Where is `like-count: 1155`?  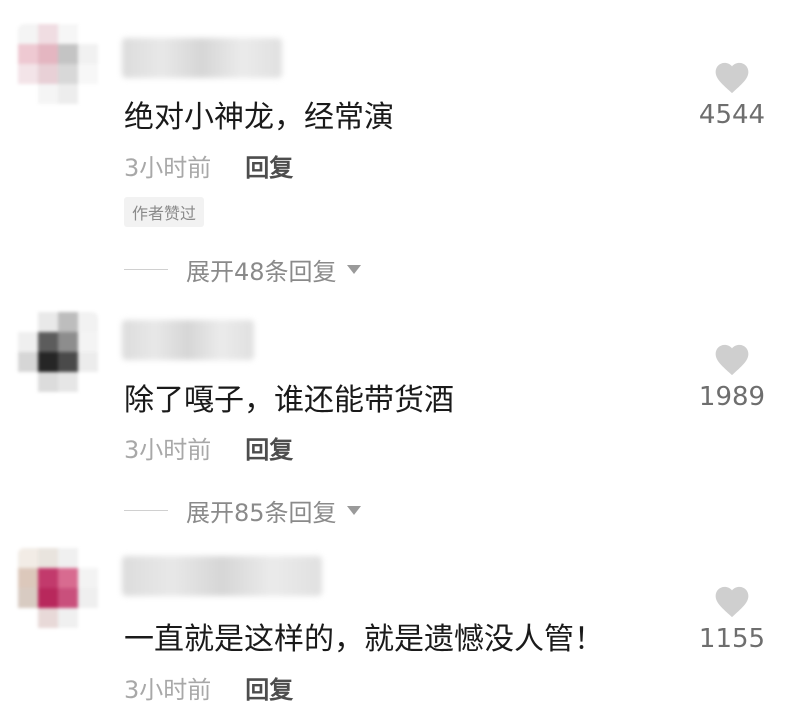
like-count: 1155 is located at coordinates (732, 639).